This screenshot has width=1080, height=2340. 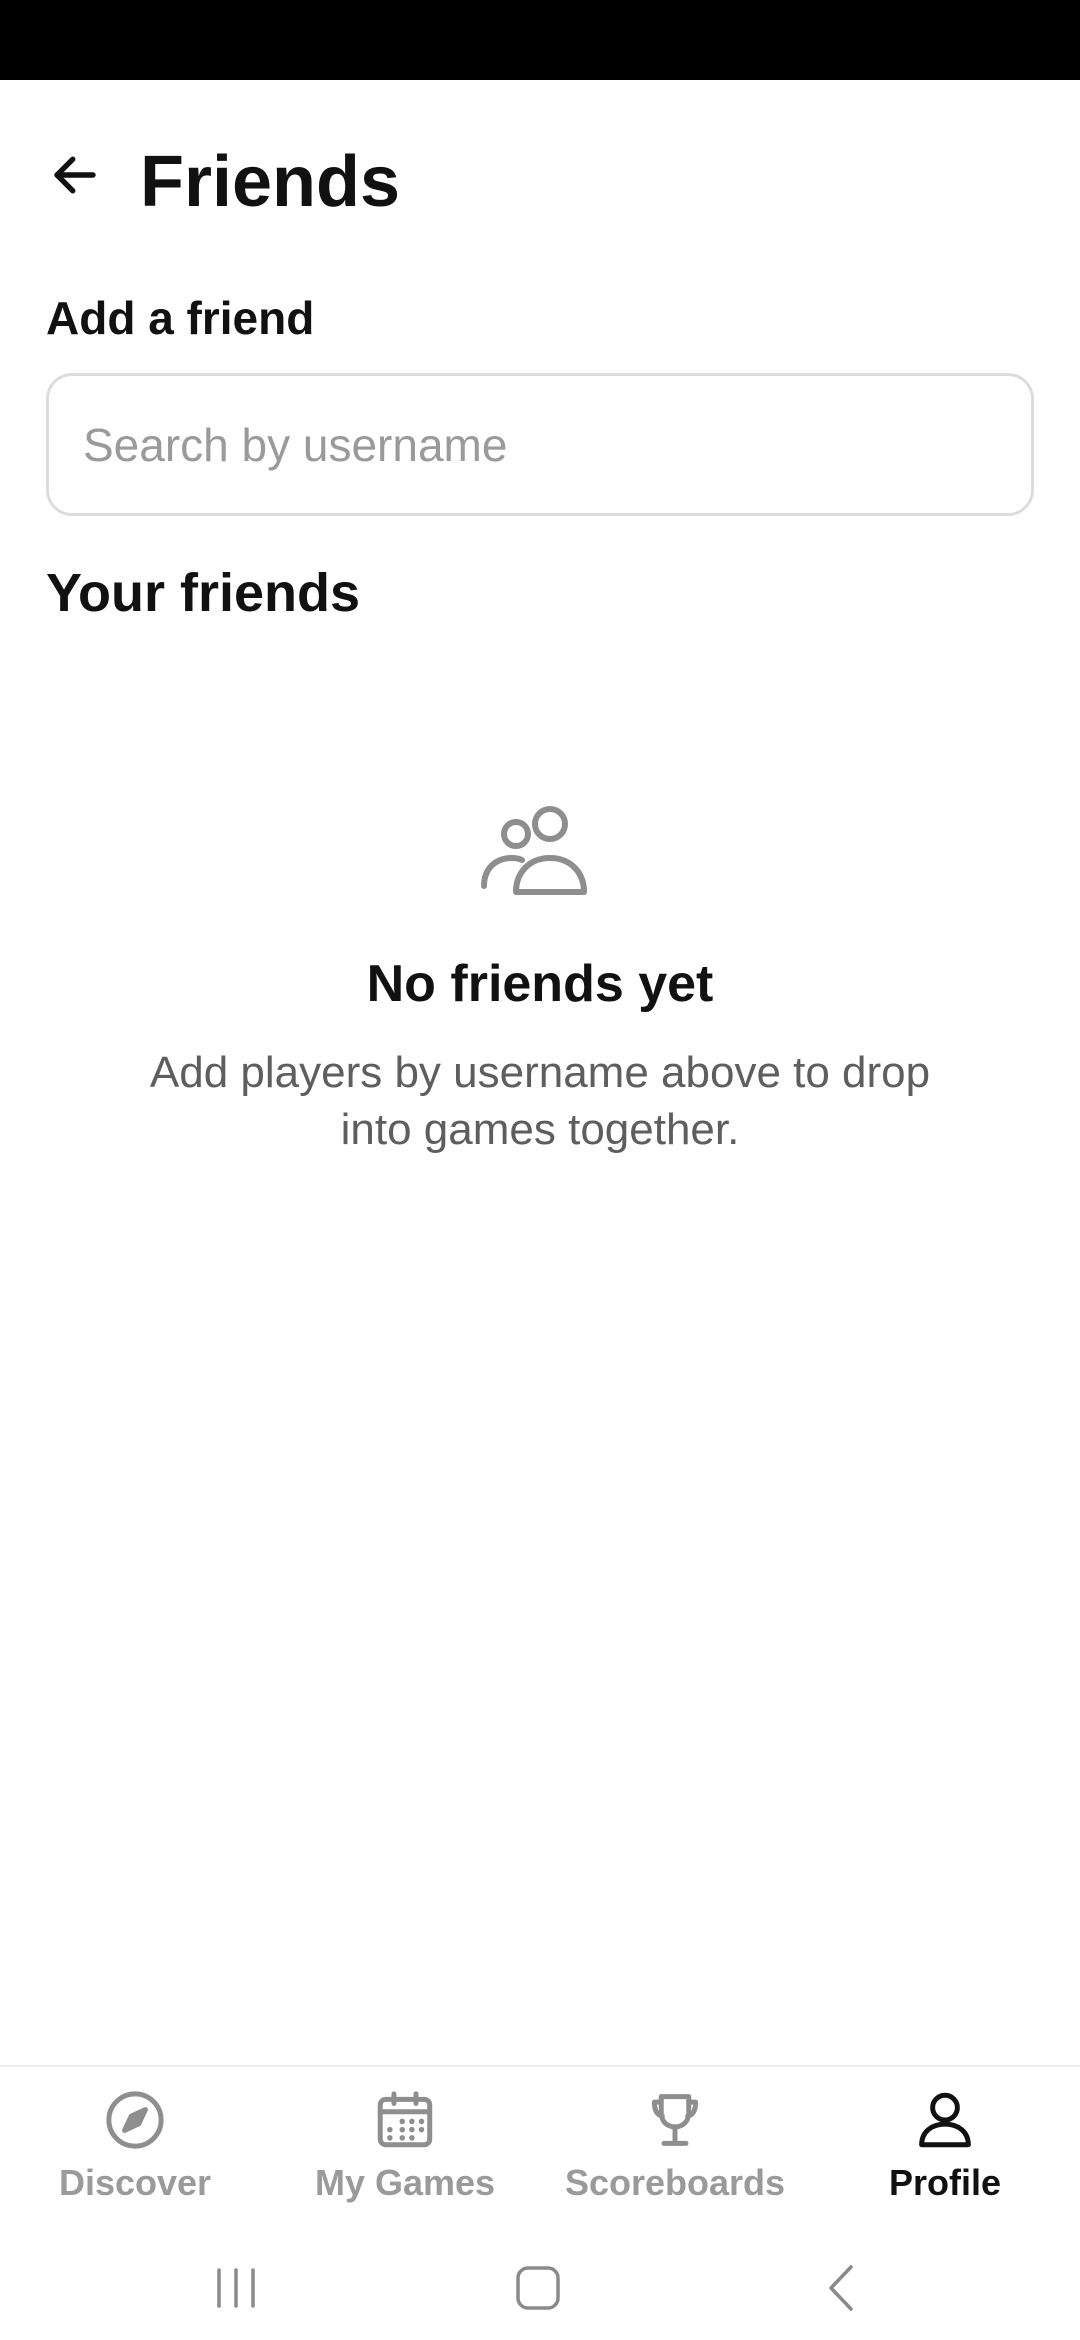 I want to click on nav-item-discover: Discover, so click(x=135, y=2152).